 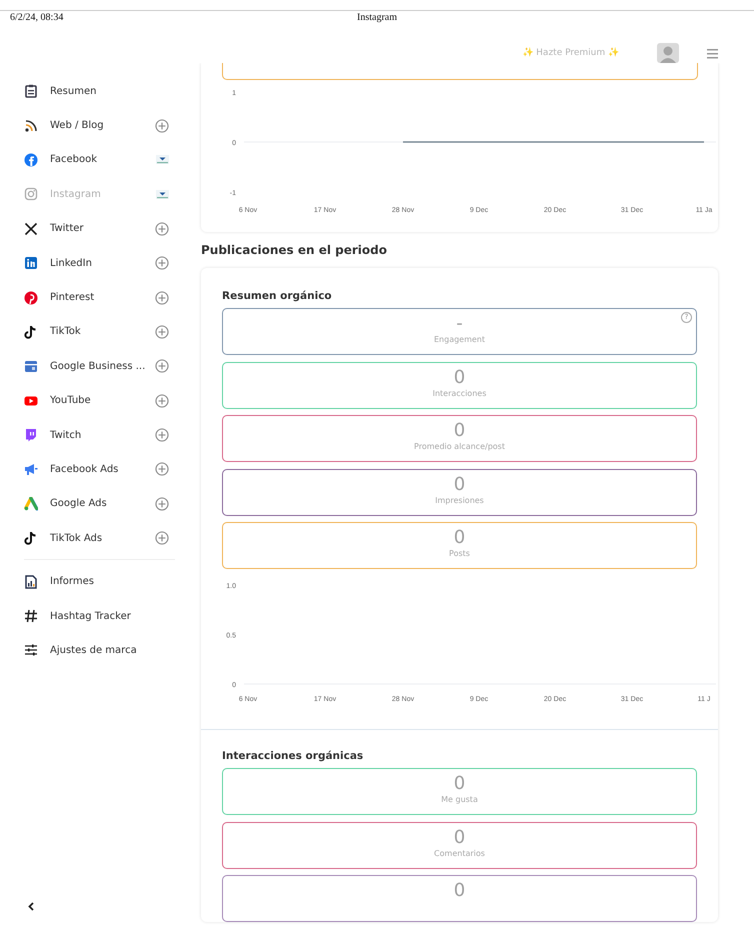 I want to click on stat-label: Me gusta, so click(x=459, y=799).